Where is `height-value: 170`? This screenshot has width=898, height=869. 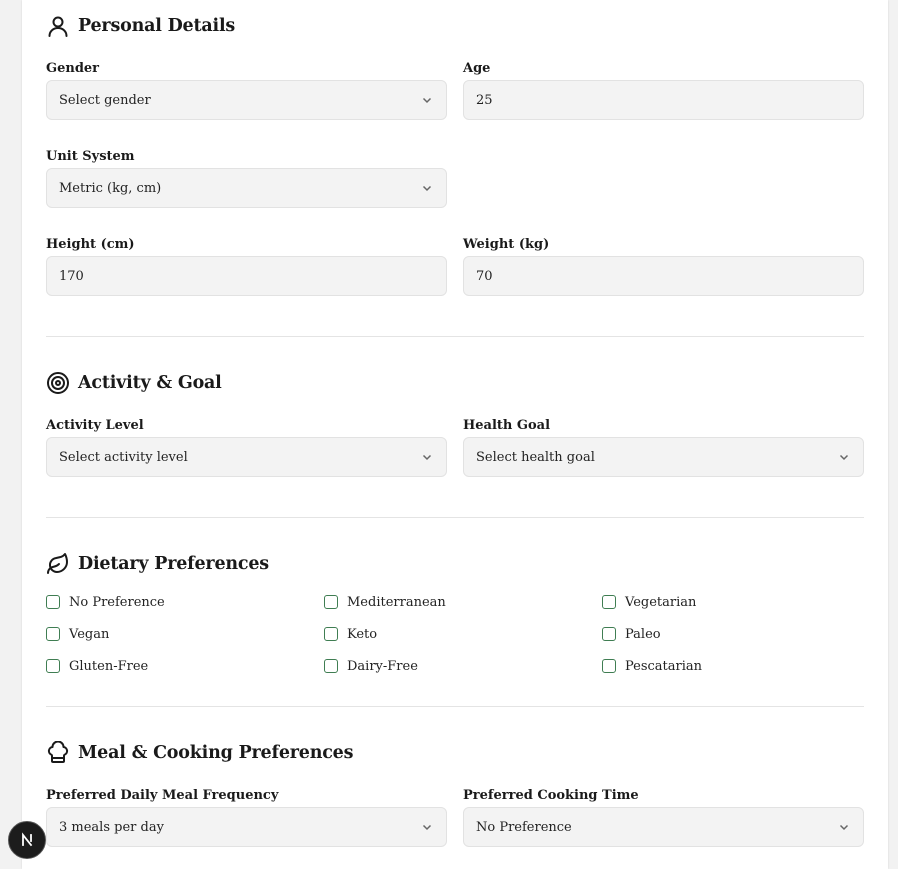
height-value: 170 is located at coordinates (71, 276).